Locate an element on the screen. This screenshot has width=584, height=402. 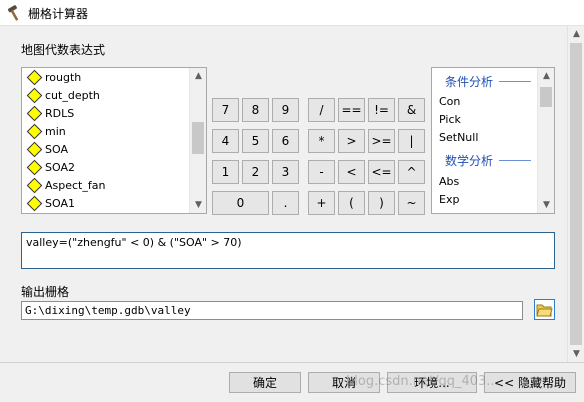
hide-help-button: << 隐藏帮助 is located at coordinates (530, 382).